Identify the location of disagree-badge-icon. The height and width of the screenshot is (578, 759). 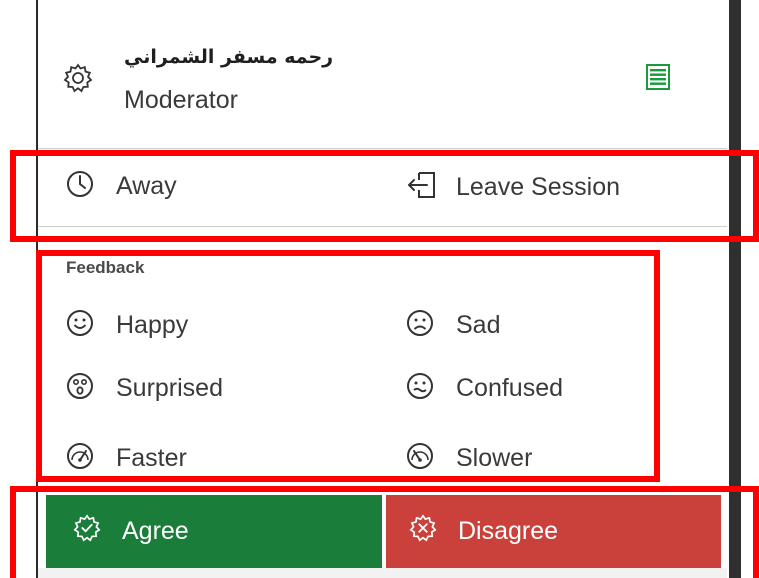
(423, 531).